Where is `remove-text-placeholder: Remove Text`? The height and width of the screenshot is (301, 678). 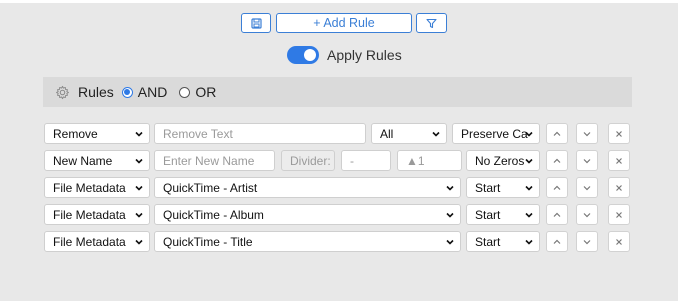
remove-text-placeholder: Remove Text is located at coordinates (198, 133).